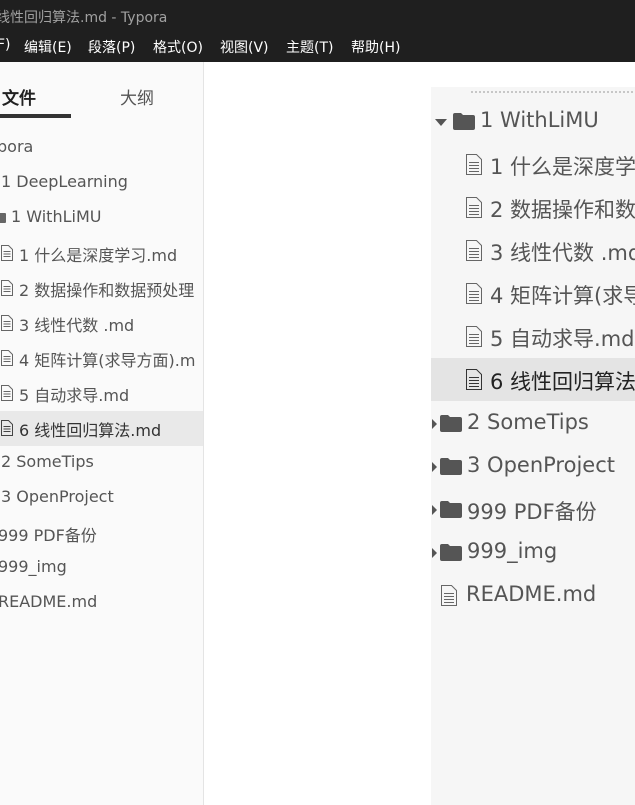  What do you see at coordinates (317, 15) in the screenshot?
I see `title-bar: 线性回归算法.md - Typora` at bounding box center [317, 15].